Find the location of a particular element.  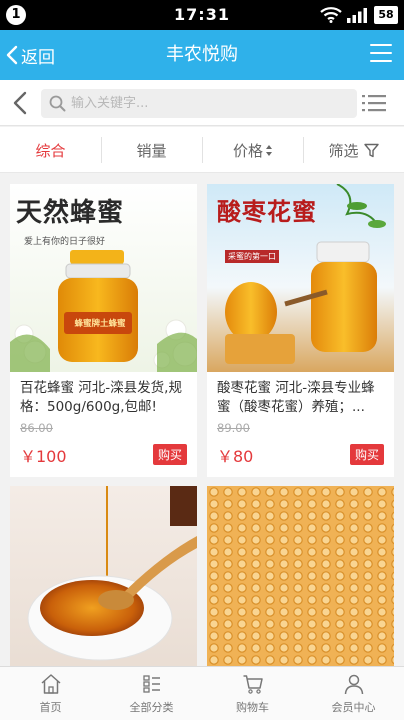

nav-cart-label: 购物车 is located at coordinates (252, 707).